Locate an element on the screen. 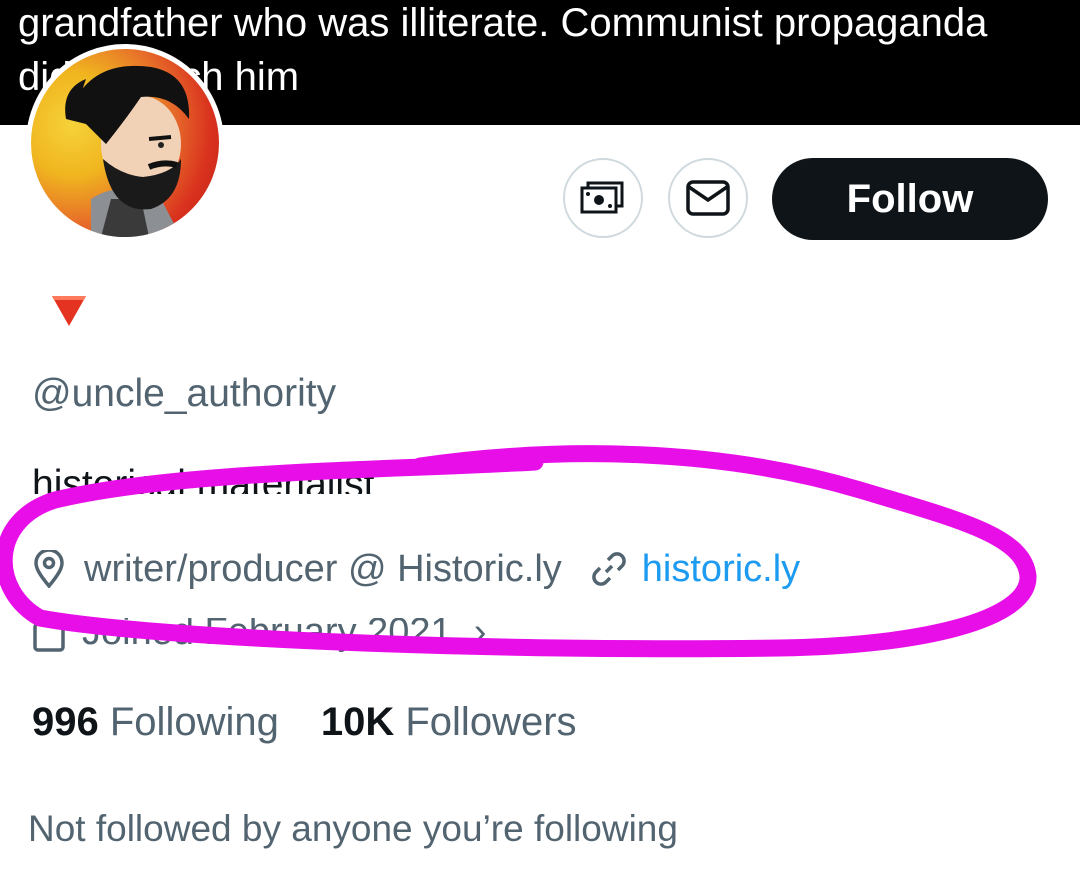  followers-label: Followers is located at coordinates (491, 722).